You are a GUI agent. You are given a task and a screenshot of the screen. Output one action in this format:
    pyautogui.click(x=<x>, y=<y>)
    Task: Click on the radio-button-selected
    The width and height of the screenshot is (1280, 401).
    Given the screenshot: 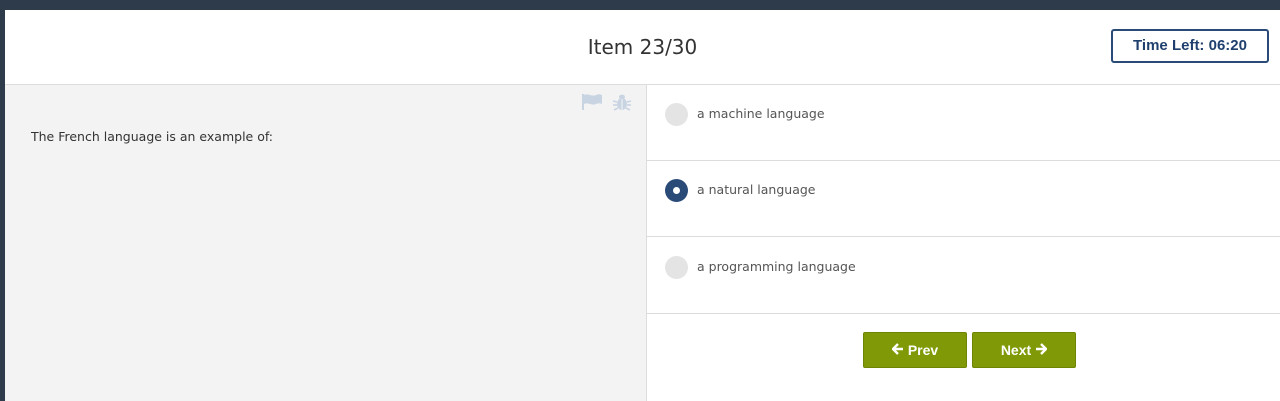 What is the action you would take?
    pyautogui.click(x=676, y=190)
    